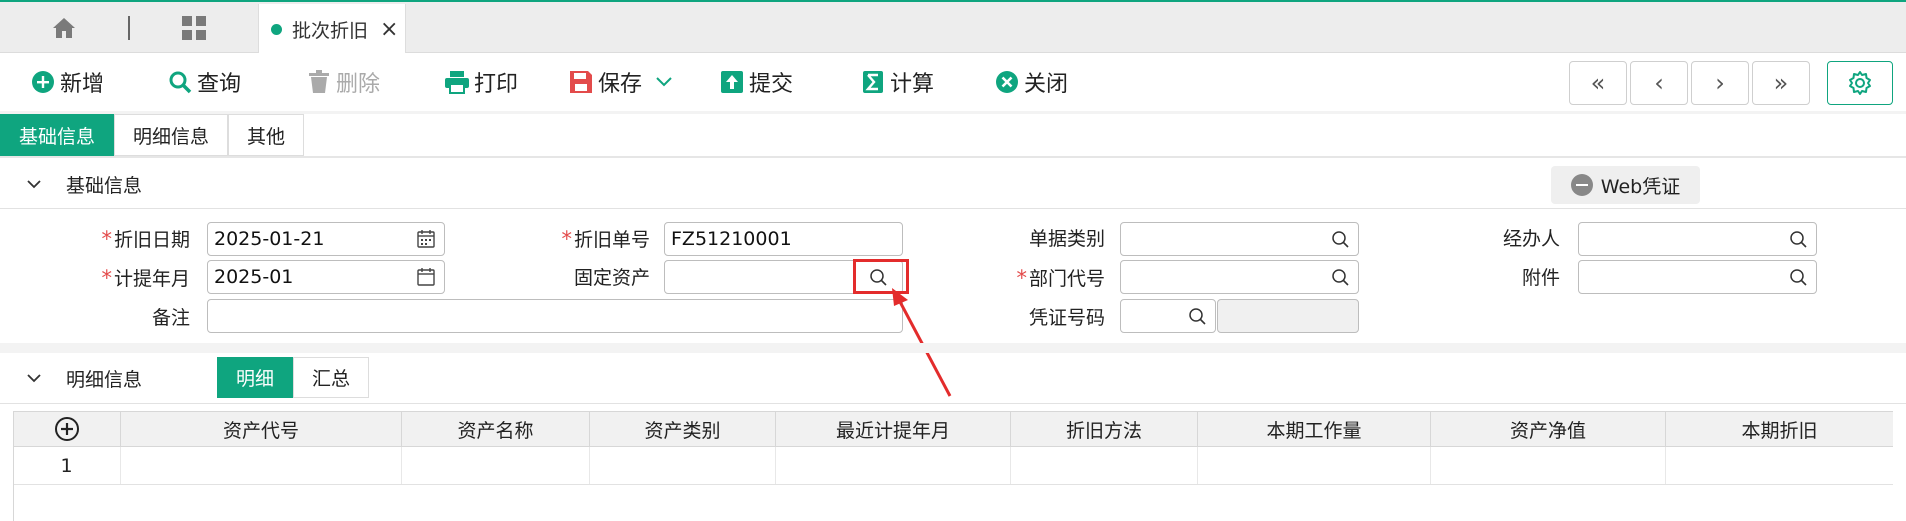 The image size is (1906, 521). What do you see at coordinates (953, 348) in the screenshot?
I see `section-gap` at bounding box center [953, 348].